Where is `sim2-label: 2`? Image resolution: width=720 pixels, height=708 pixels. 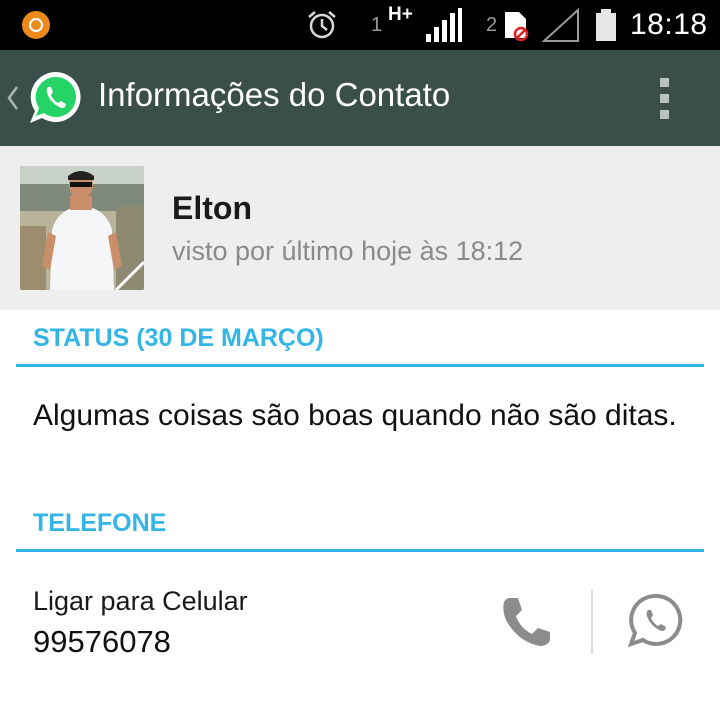 sim2-label: 2 is located at coordinates (492, 25).